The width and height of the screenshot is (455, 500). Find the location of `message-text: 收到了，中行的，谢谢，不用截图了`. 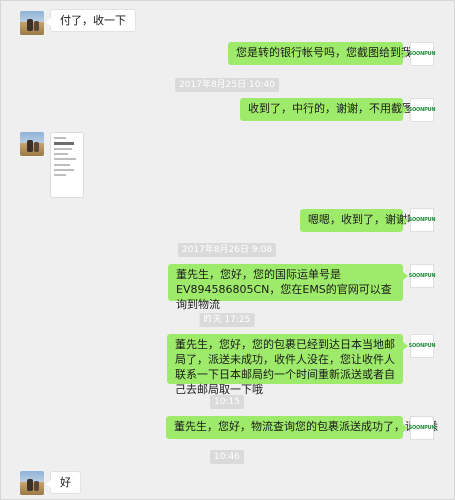

message-text: 收到了，中行的，谢谢，不用截图了 is located at coordinates (336, 108).